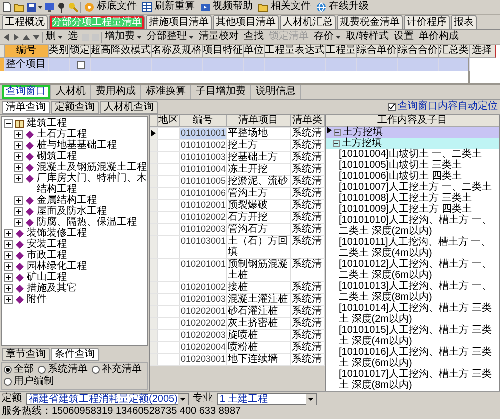 The height and width of the screenshot is (419, 500). What do you see at coordinates (234, 64) in the screenshot?
I see `table-row: 整个项目` at bounding box center [234, 64].